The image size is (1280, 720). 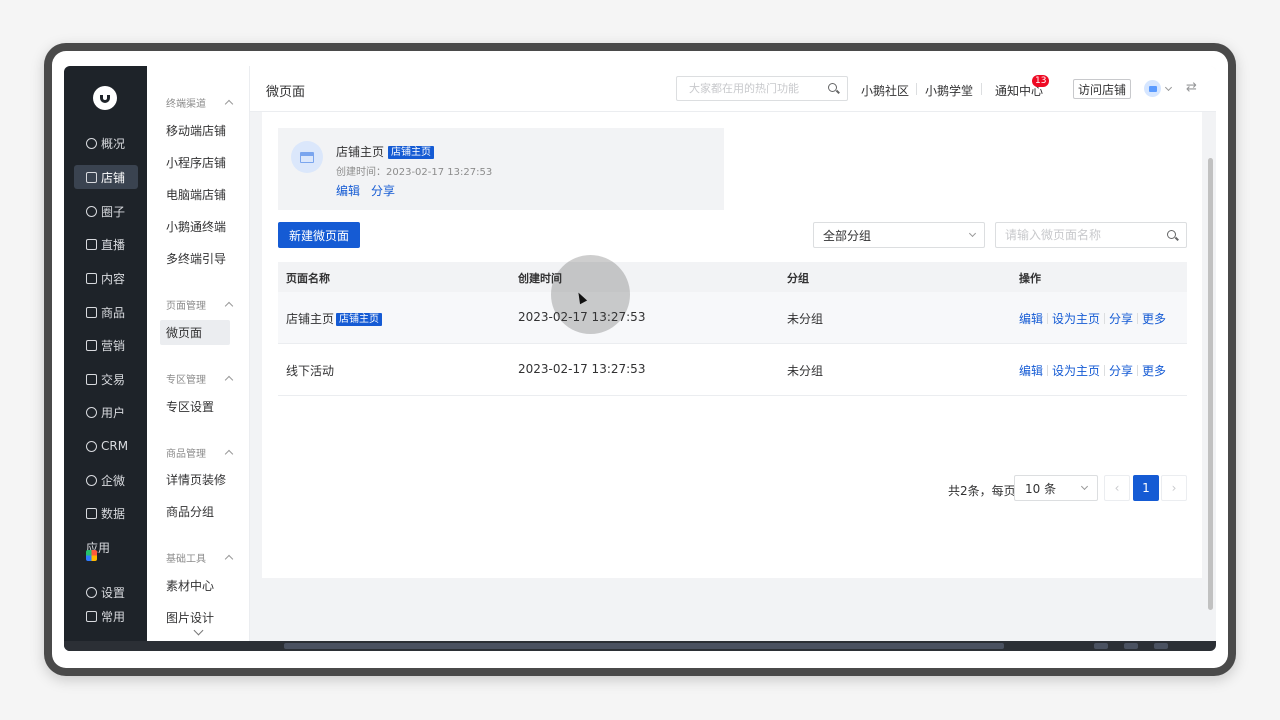 I want to click on prev-page-button: ‹, so click(x=1117, y=488).